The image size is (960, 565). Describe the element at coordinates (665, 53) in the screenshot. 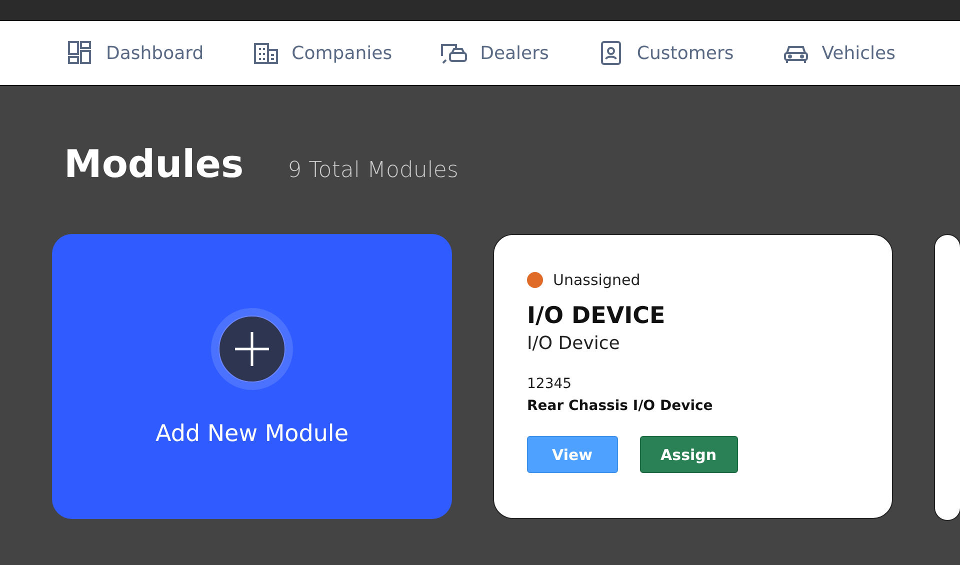

I see `nav-link: Customers` at that location.